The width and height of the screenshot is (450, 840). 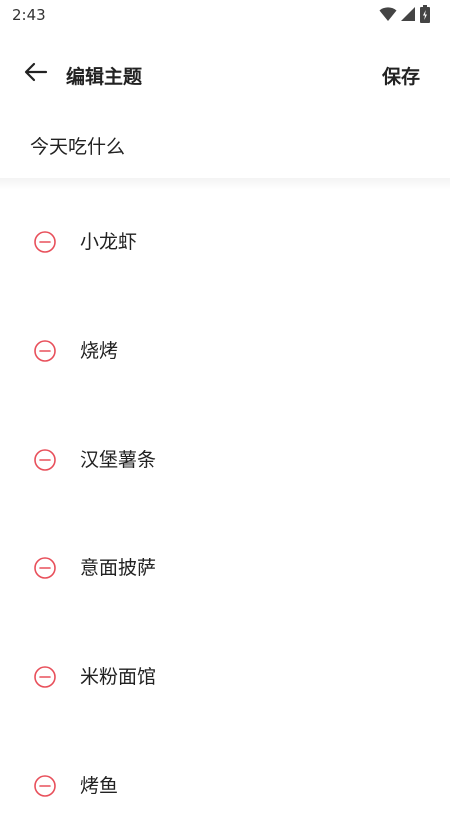 What do you see at coordinates (225, 785) in the screenshot?
I see `list-item: 烤鱼` at bounding box center [225, 785].